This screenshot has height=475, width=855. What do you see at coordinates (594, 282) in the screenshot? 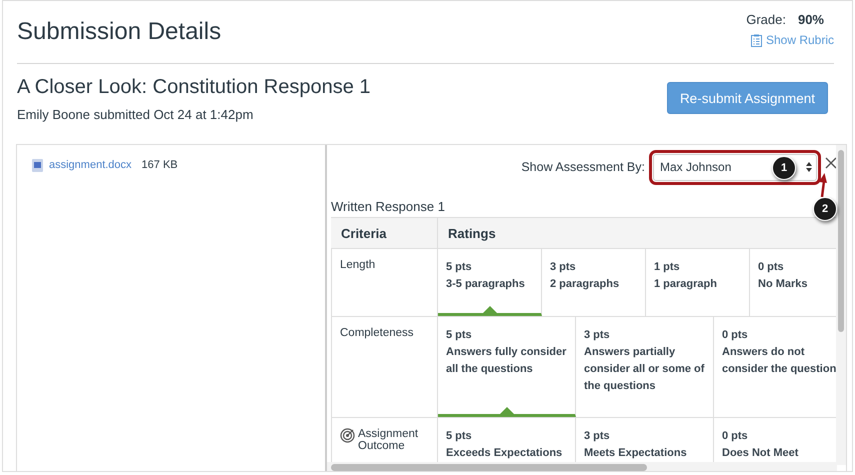
I see `rating-cell: 3 pts 2 paragraphs` at bounding box center [594, 282].